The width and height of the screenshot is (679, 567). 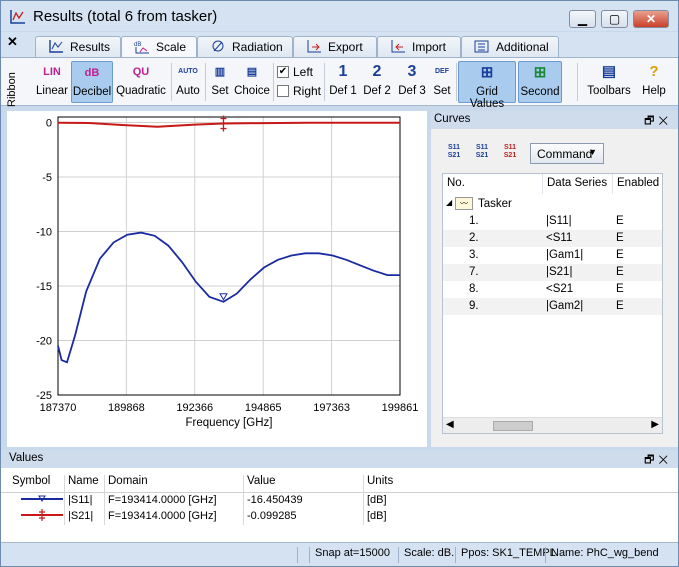 What do you see at coordinates (412, 82) in the screenshot?
I see `def3-button: 3 Def 3` at bounding box center [412, 82].